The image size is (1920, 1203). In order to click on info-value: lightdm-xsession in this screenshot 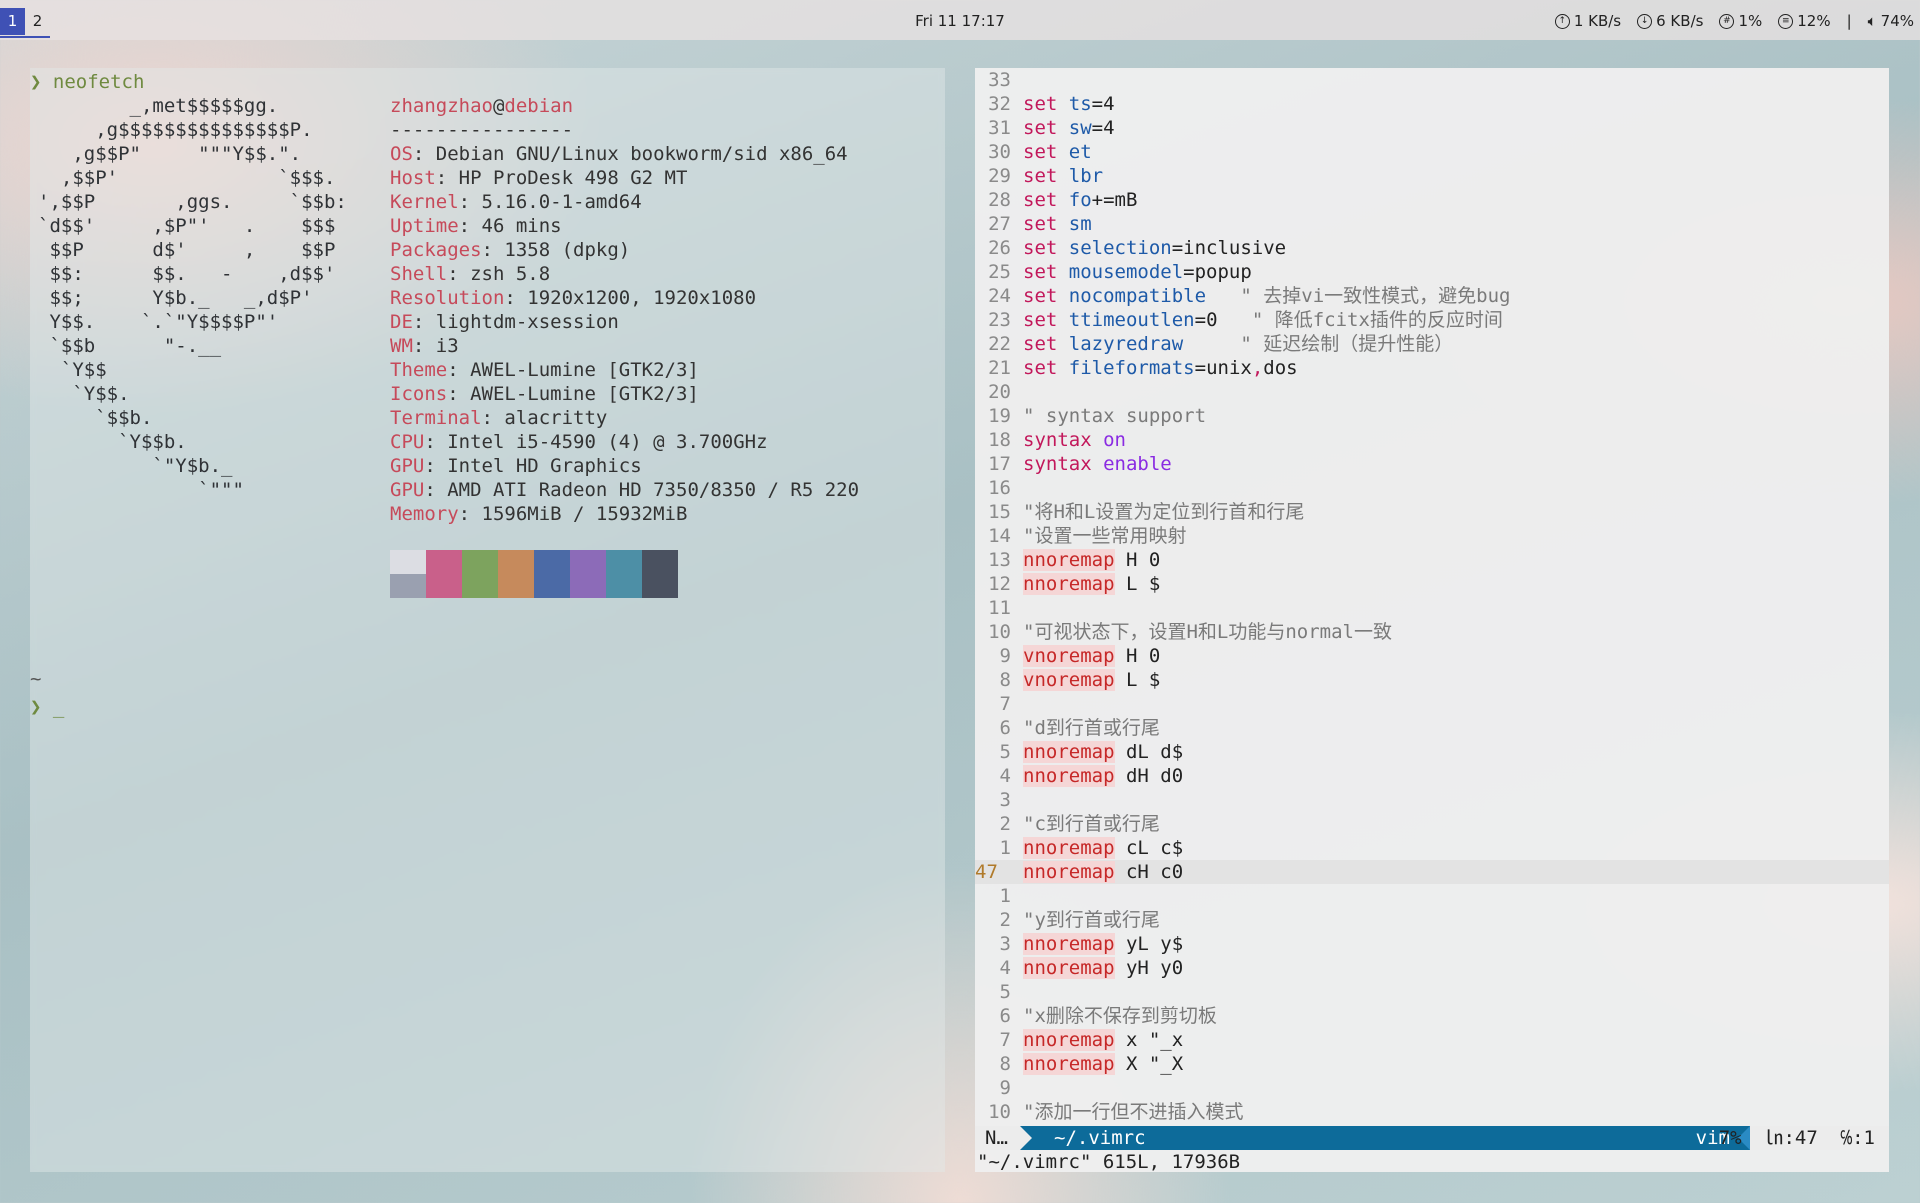, I will do `click(521, 322)`.